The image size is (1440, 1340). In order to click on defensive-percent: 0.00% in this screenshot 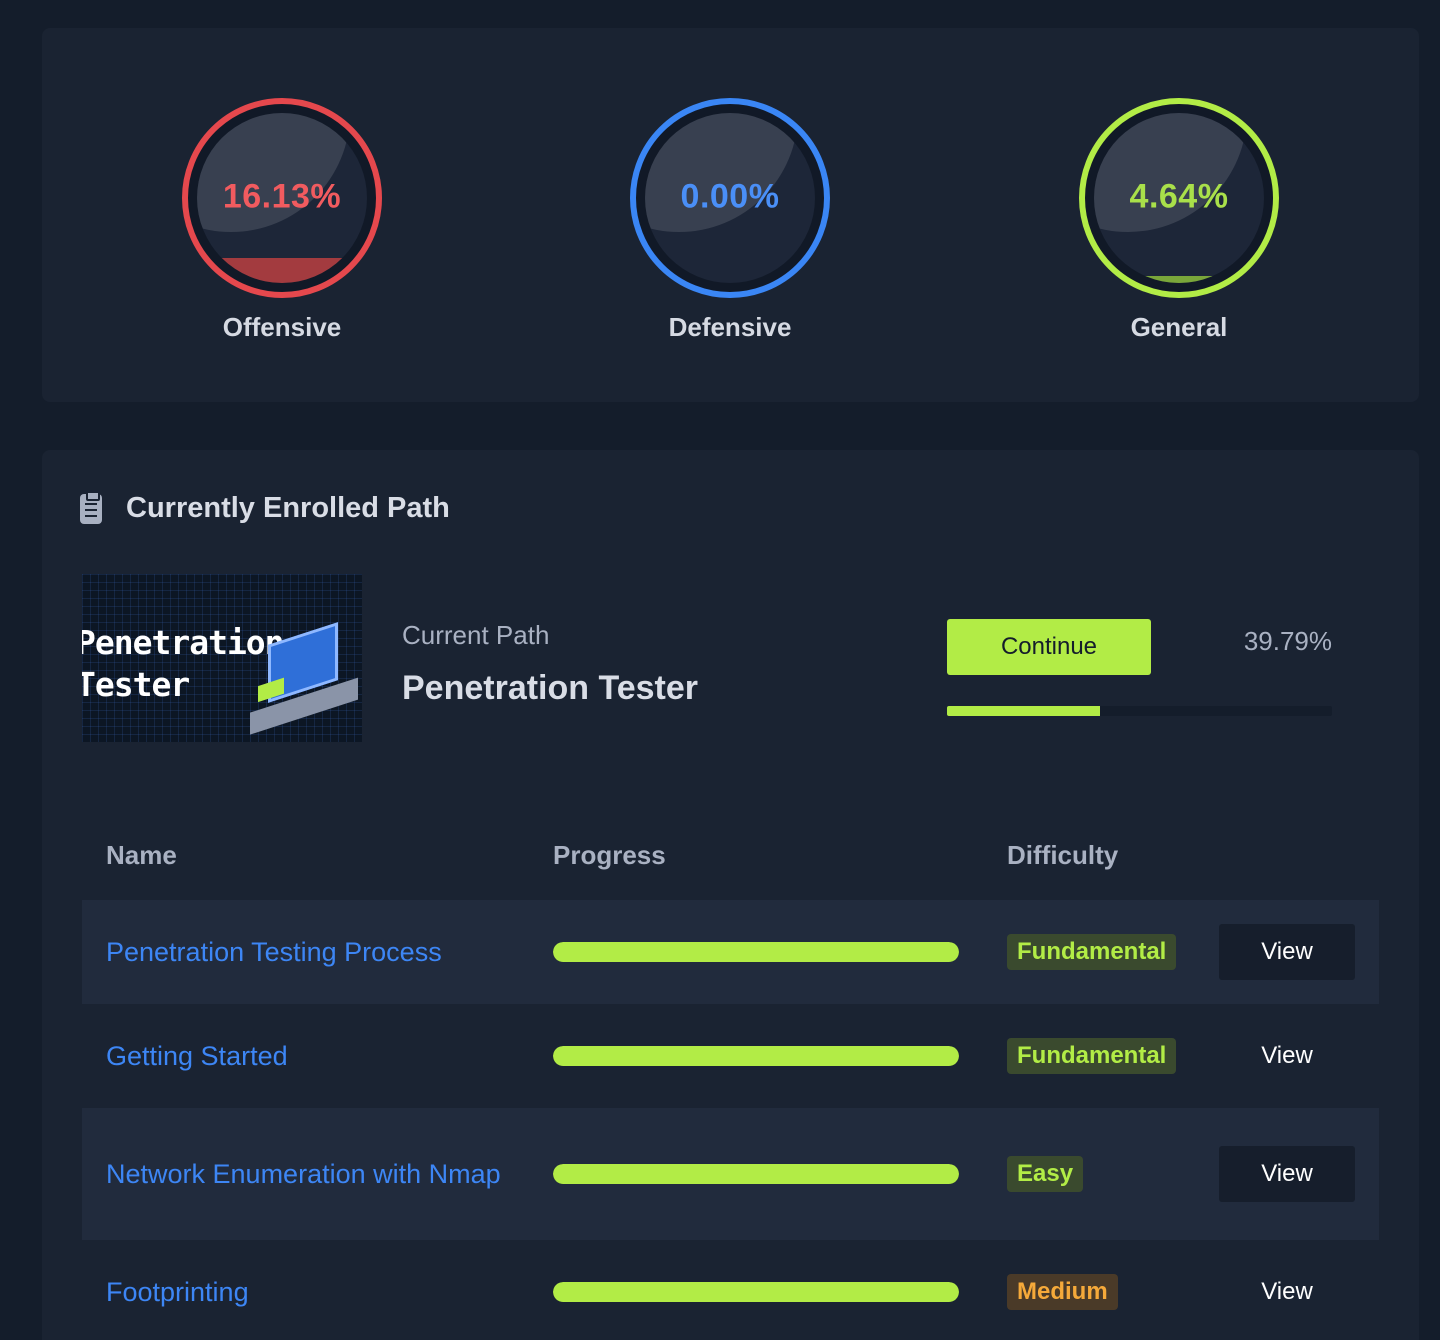, I will do `click(730, 196)`.